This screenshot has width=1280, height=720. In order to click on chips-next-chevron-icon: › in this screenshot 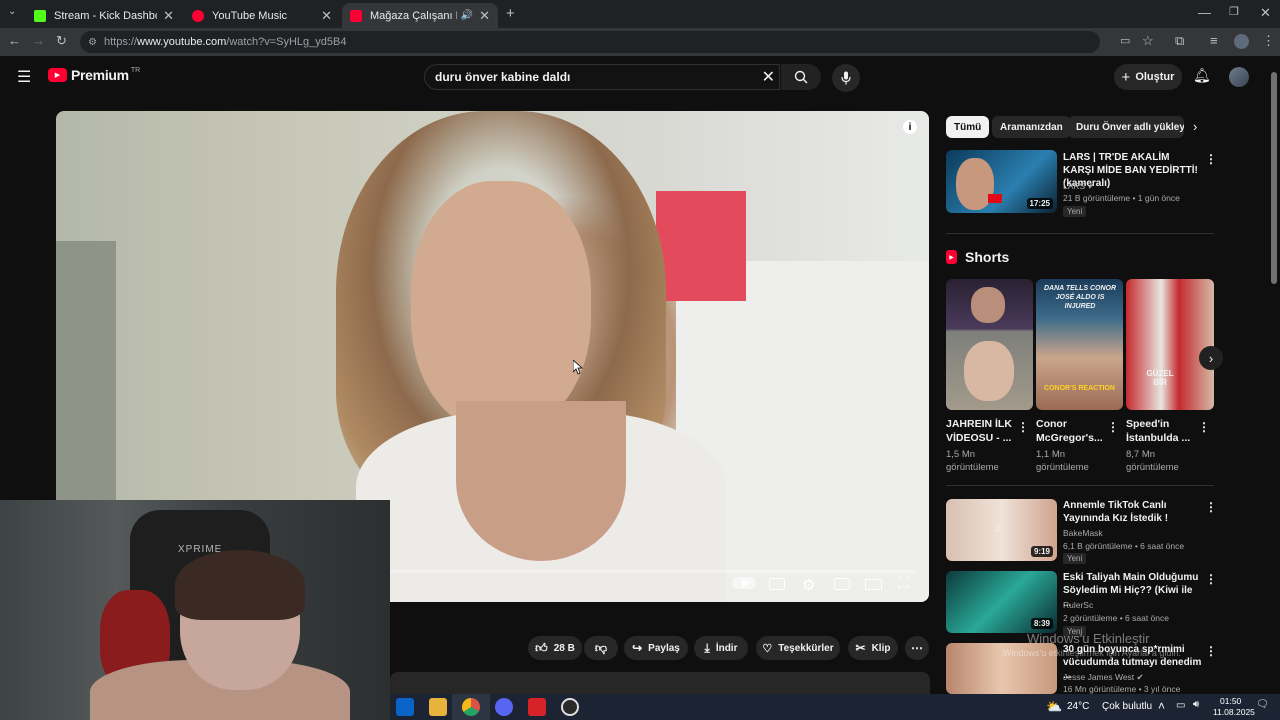, I will do `click(1195, 126)`.